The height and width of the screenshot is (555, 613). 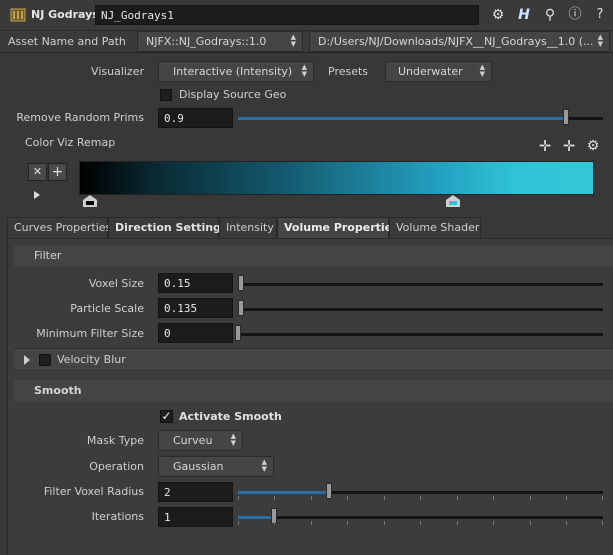 I want to click on remove-random-slider-fill, so click(x=402, y=118).